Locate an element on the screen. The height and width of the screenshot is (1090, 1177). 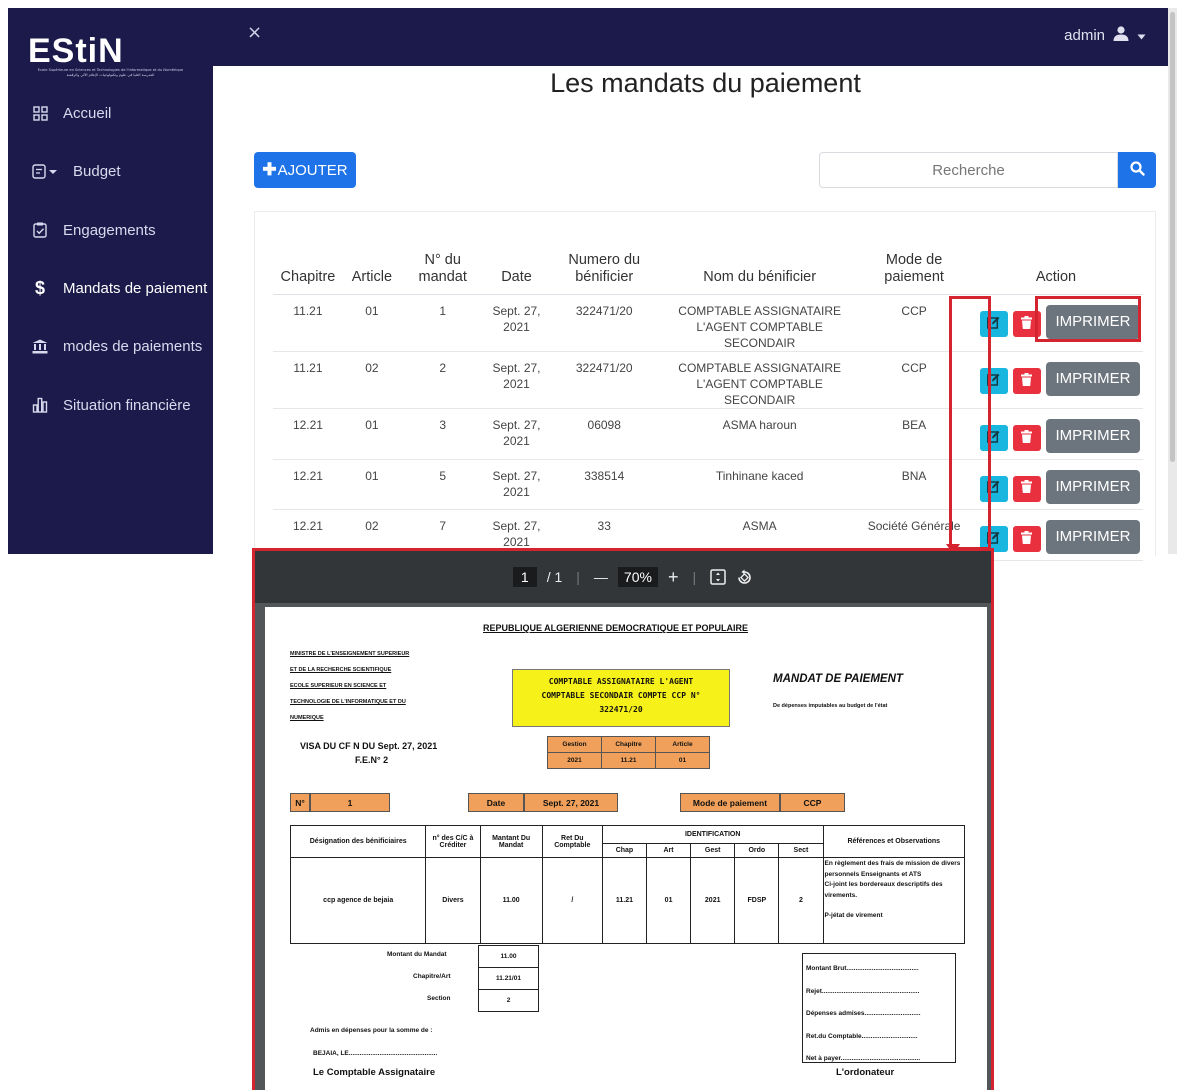
summary-label: Section is located at coordinates (439, 998).